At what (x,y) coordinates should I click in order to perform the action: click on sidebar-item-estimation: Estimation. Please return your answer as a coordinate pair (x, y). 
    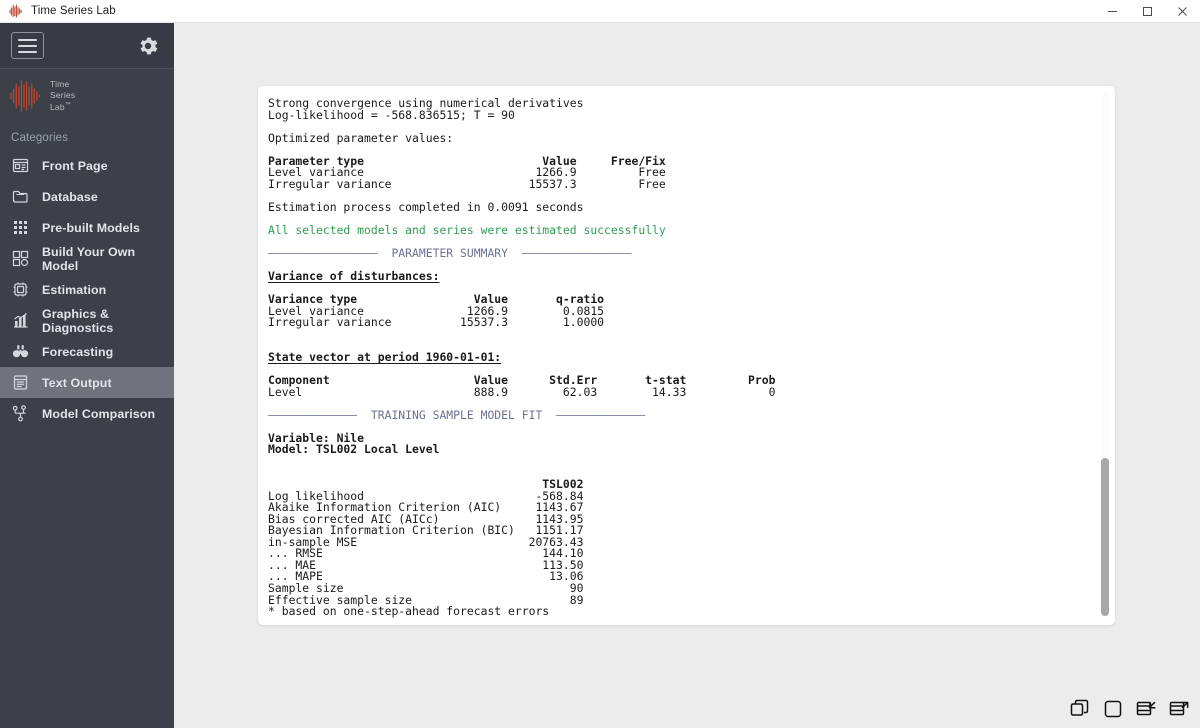
    Looking at the image, I should click on (87, 289).